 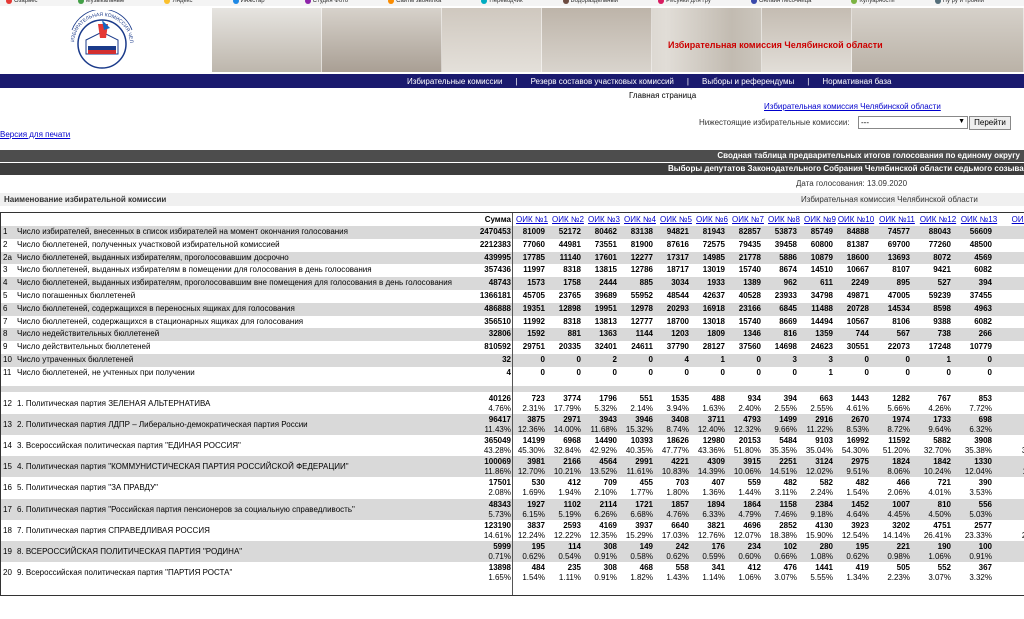 What do you see at coordinates (873, 2) in the screenshot?
I see `bookmark-item: Кулуарности` at bounding box center [873, 2].